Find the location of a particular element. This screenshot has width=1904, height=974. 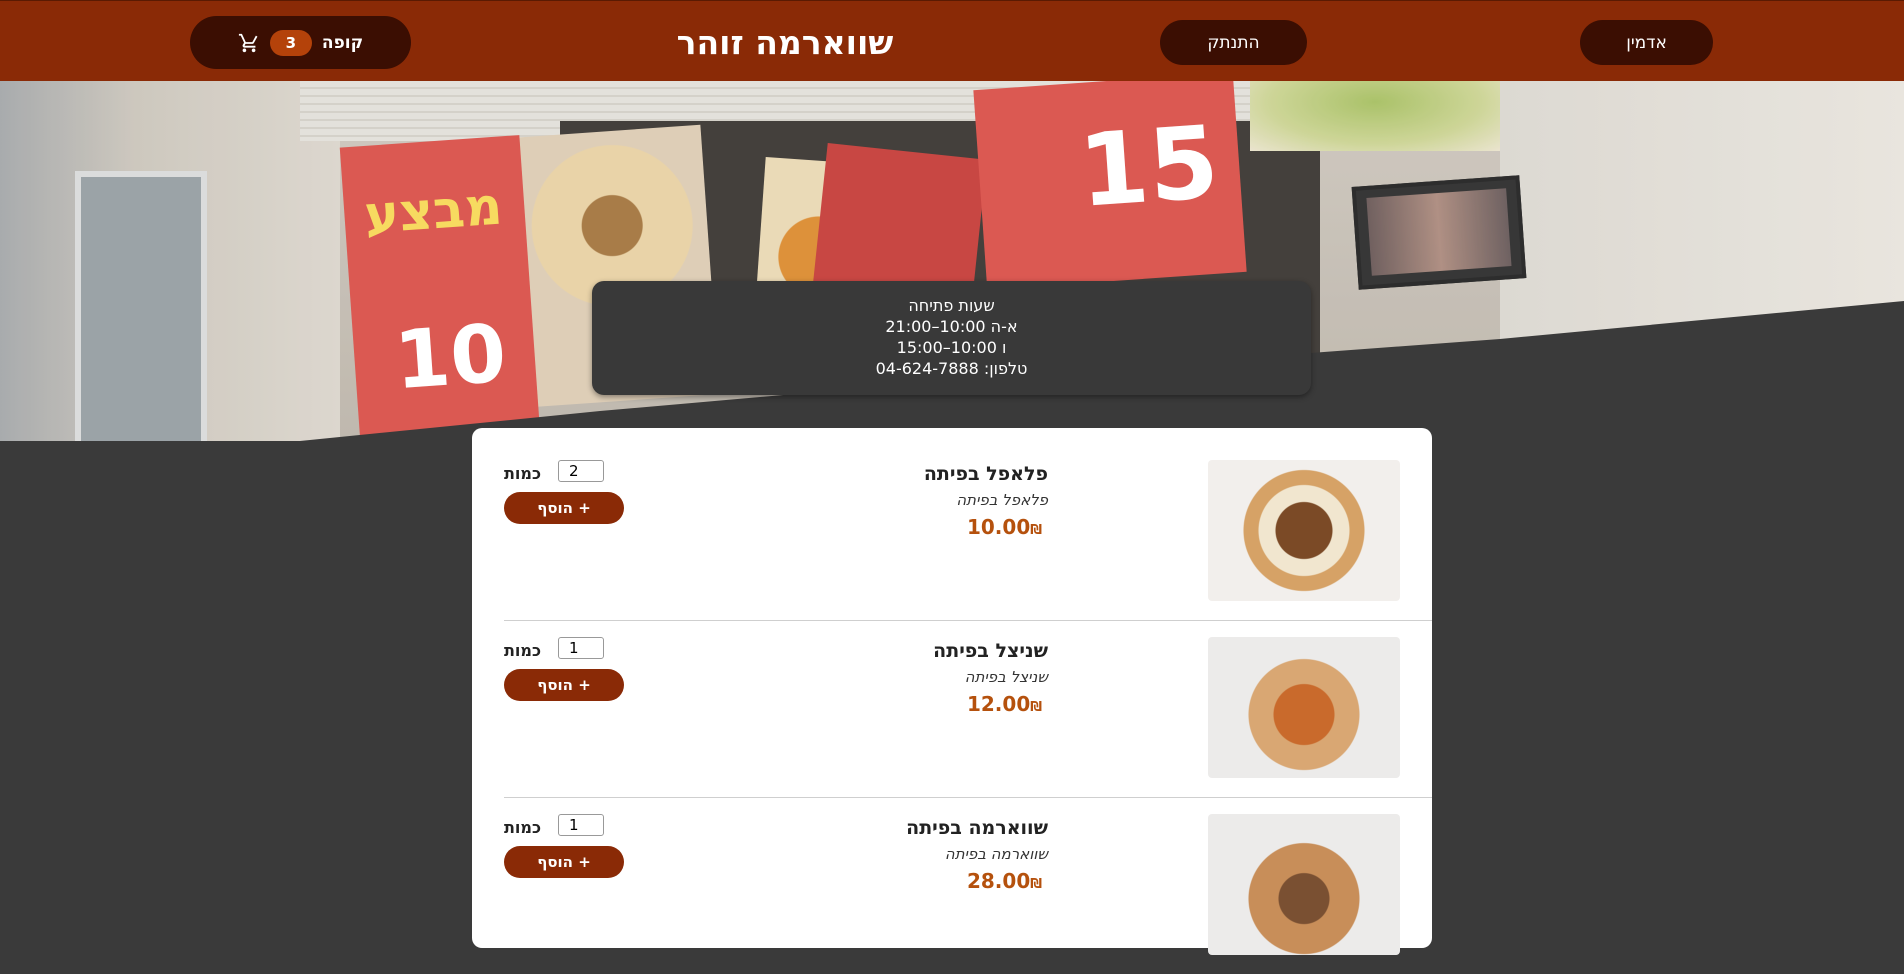

item-price-value: 10.00 is located at coordinates (998, 527).